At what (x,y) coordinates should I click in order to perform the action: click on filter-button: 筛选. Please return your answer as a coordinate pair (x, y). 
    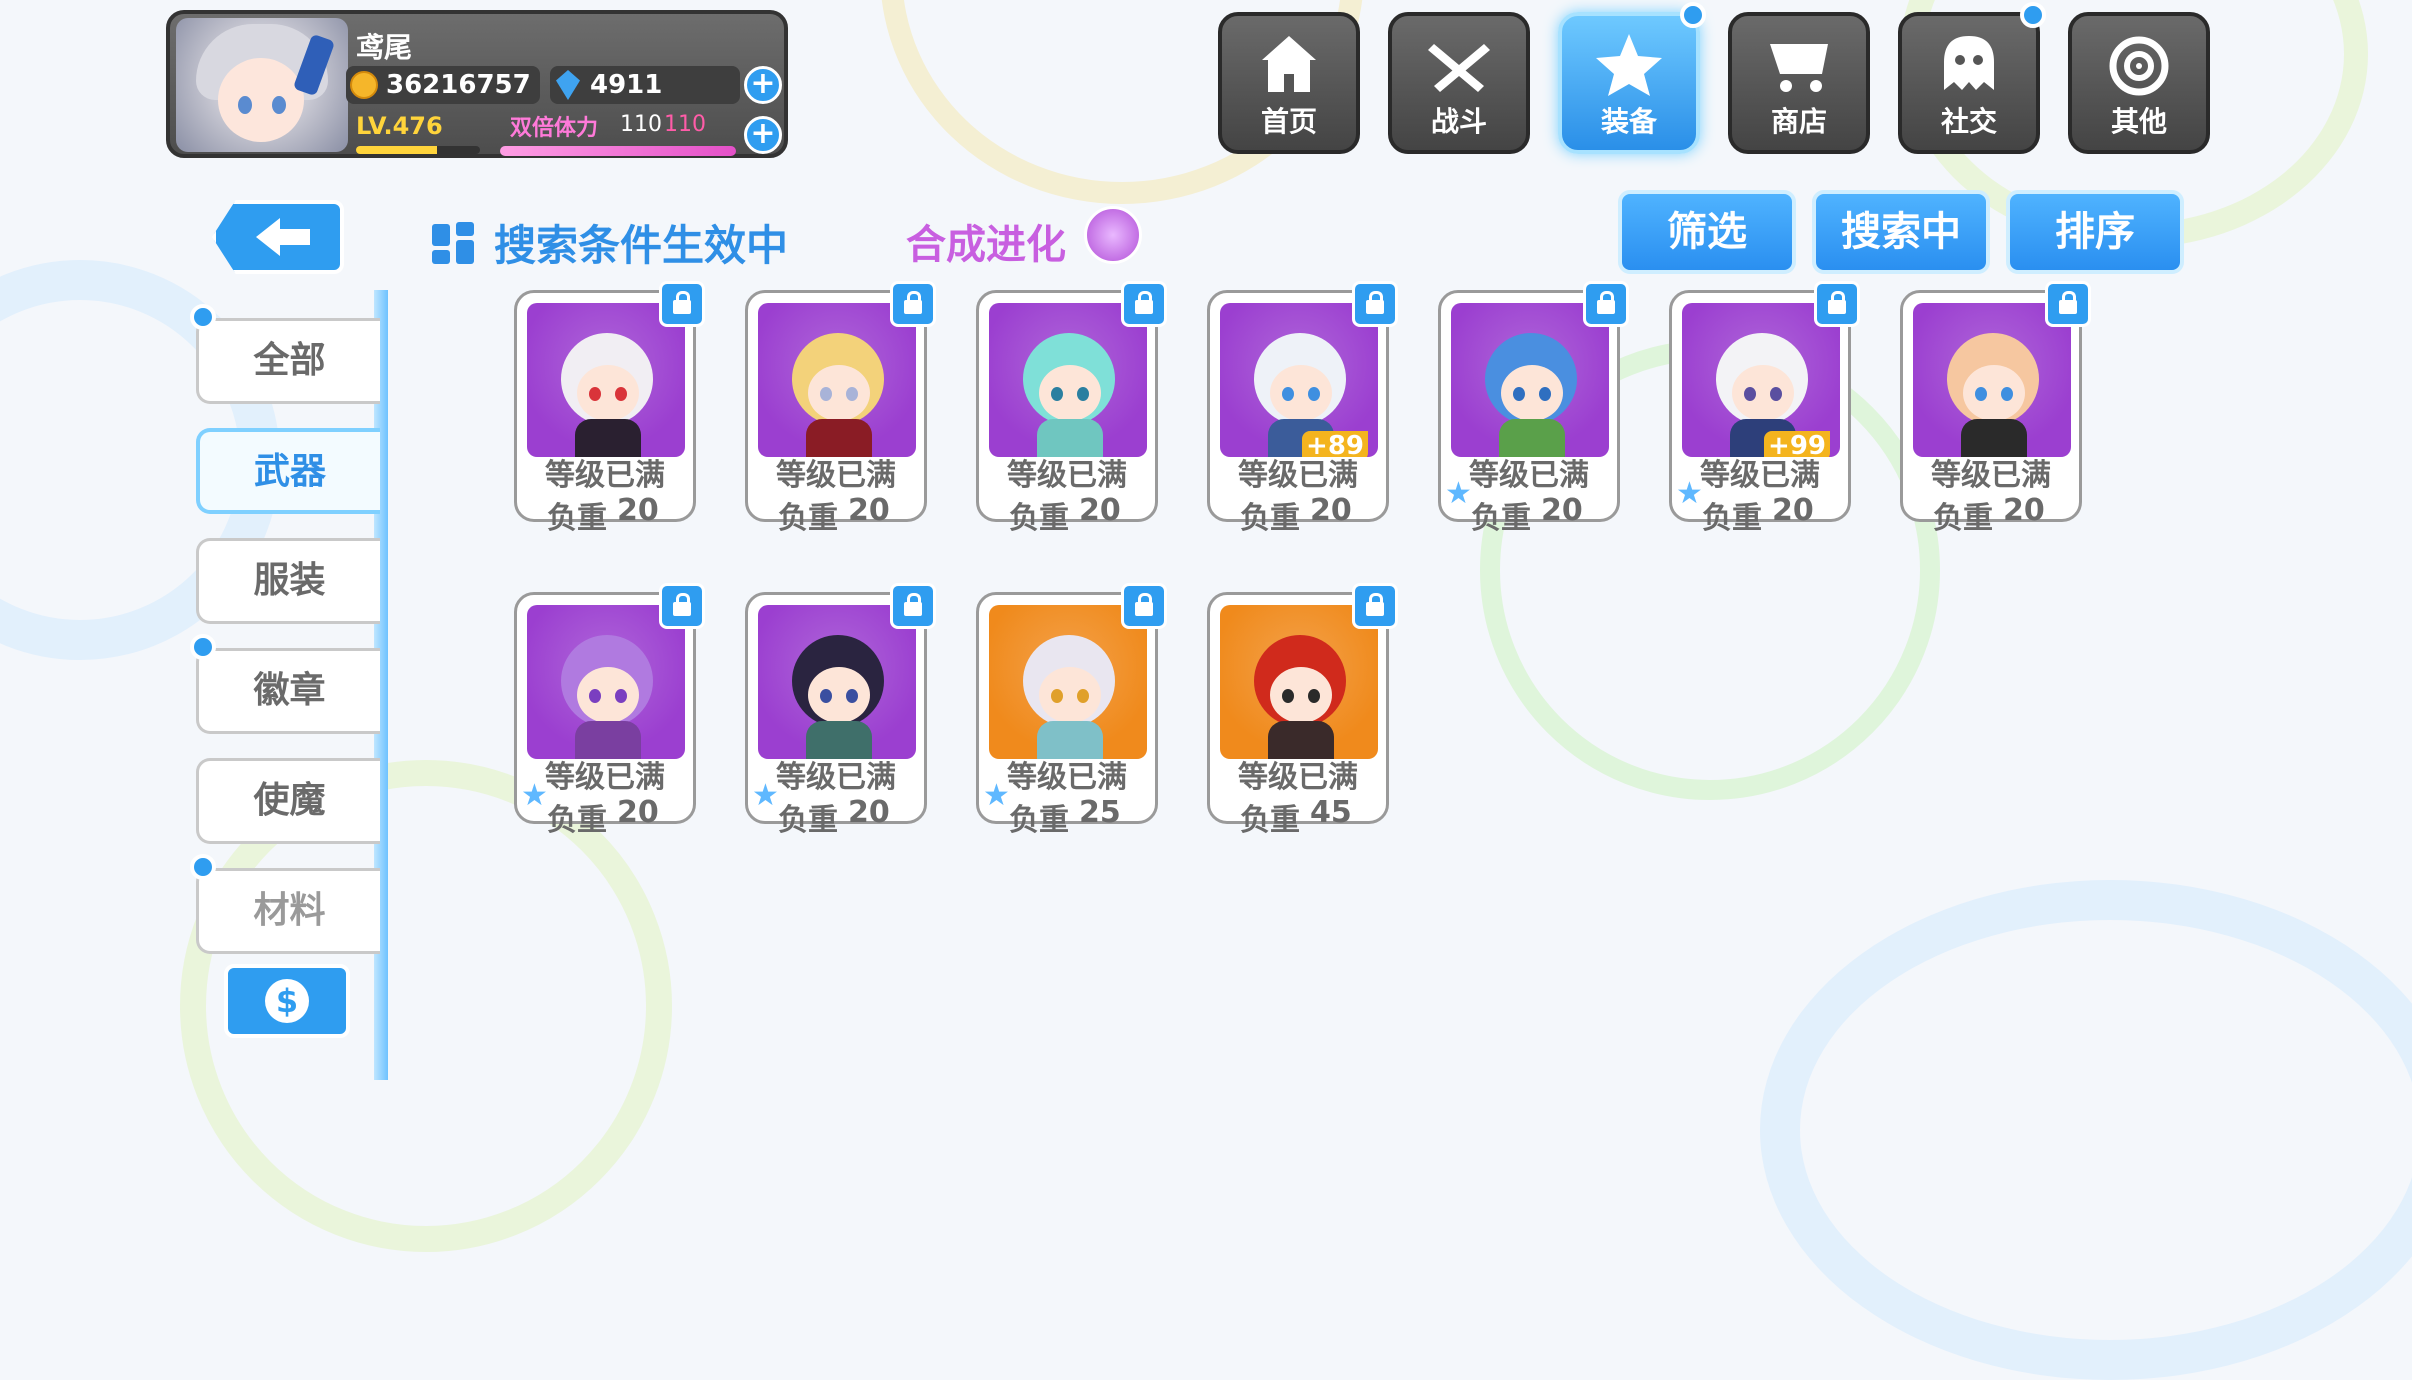
    Looking at the image, I should click on (1707, 232).